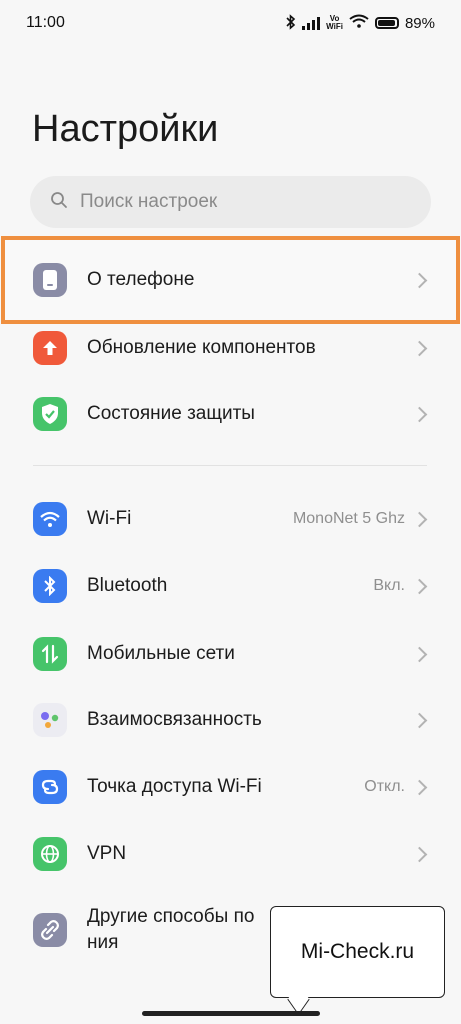  Describe the element at coordinates (334, 22) in the screenshot. I see `vowifi-icon: Vo WiFi` at that location.